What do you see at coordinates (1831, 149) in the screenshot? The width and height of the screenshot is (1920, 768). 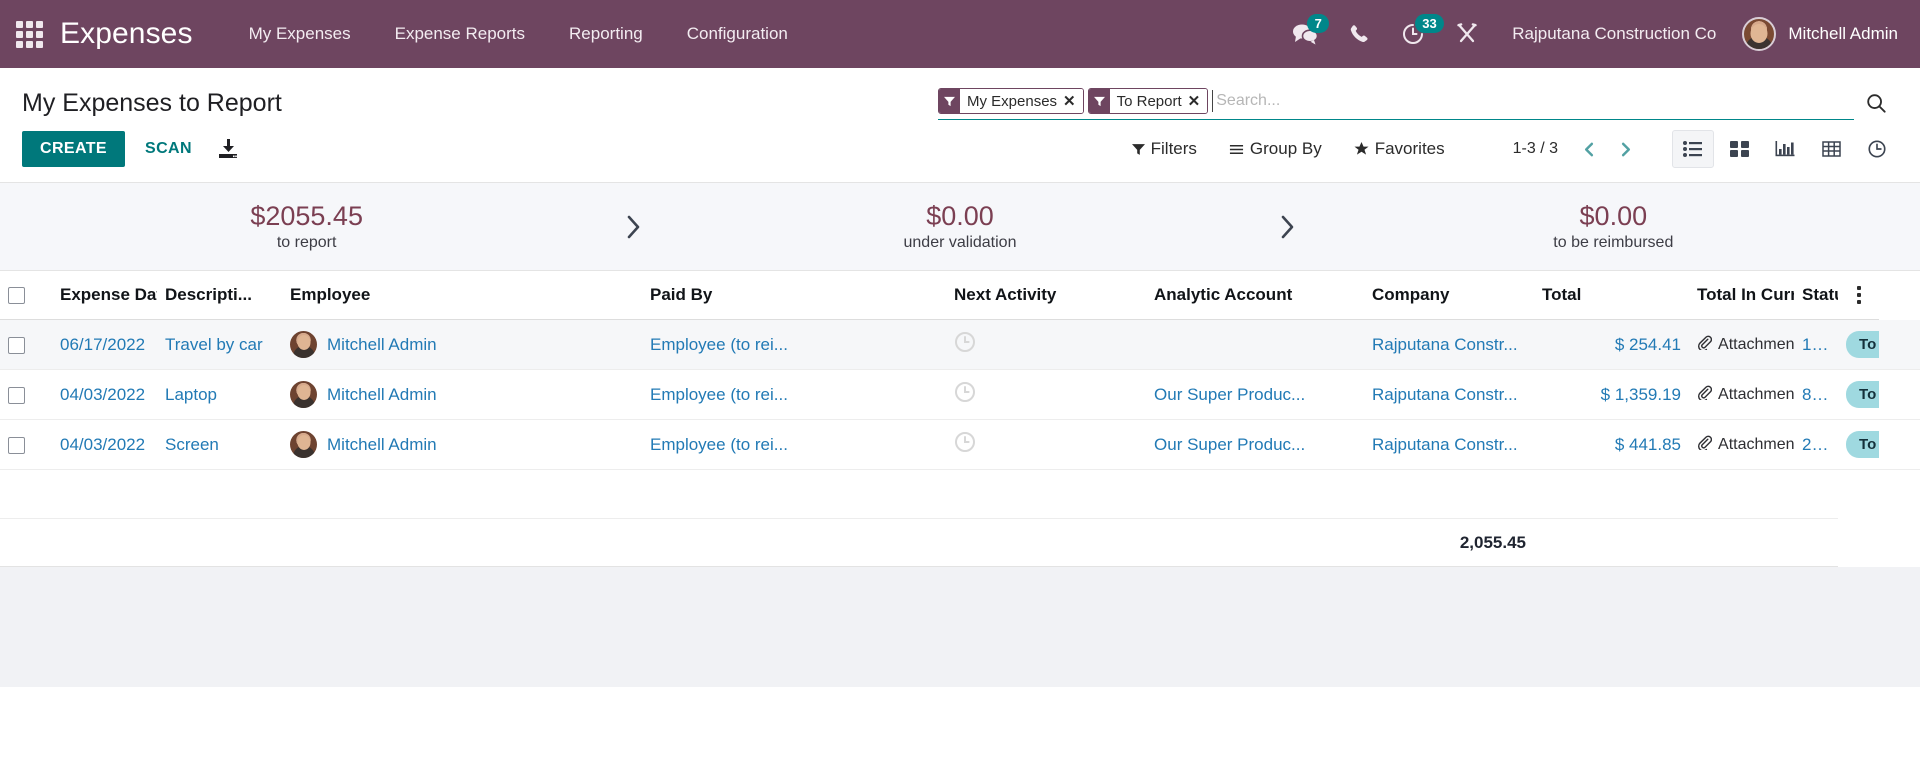 I see `pivot-view-button` at bounding box center [1831, 149].